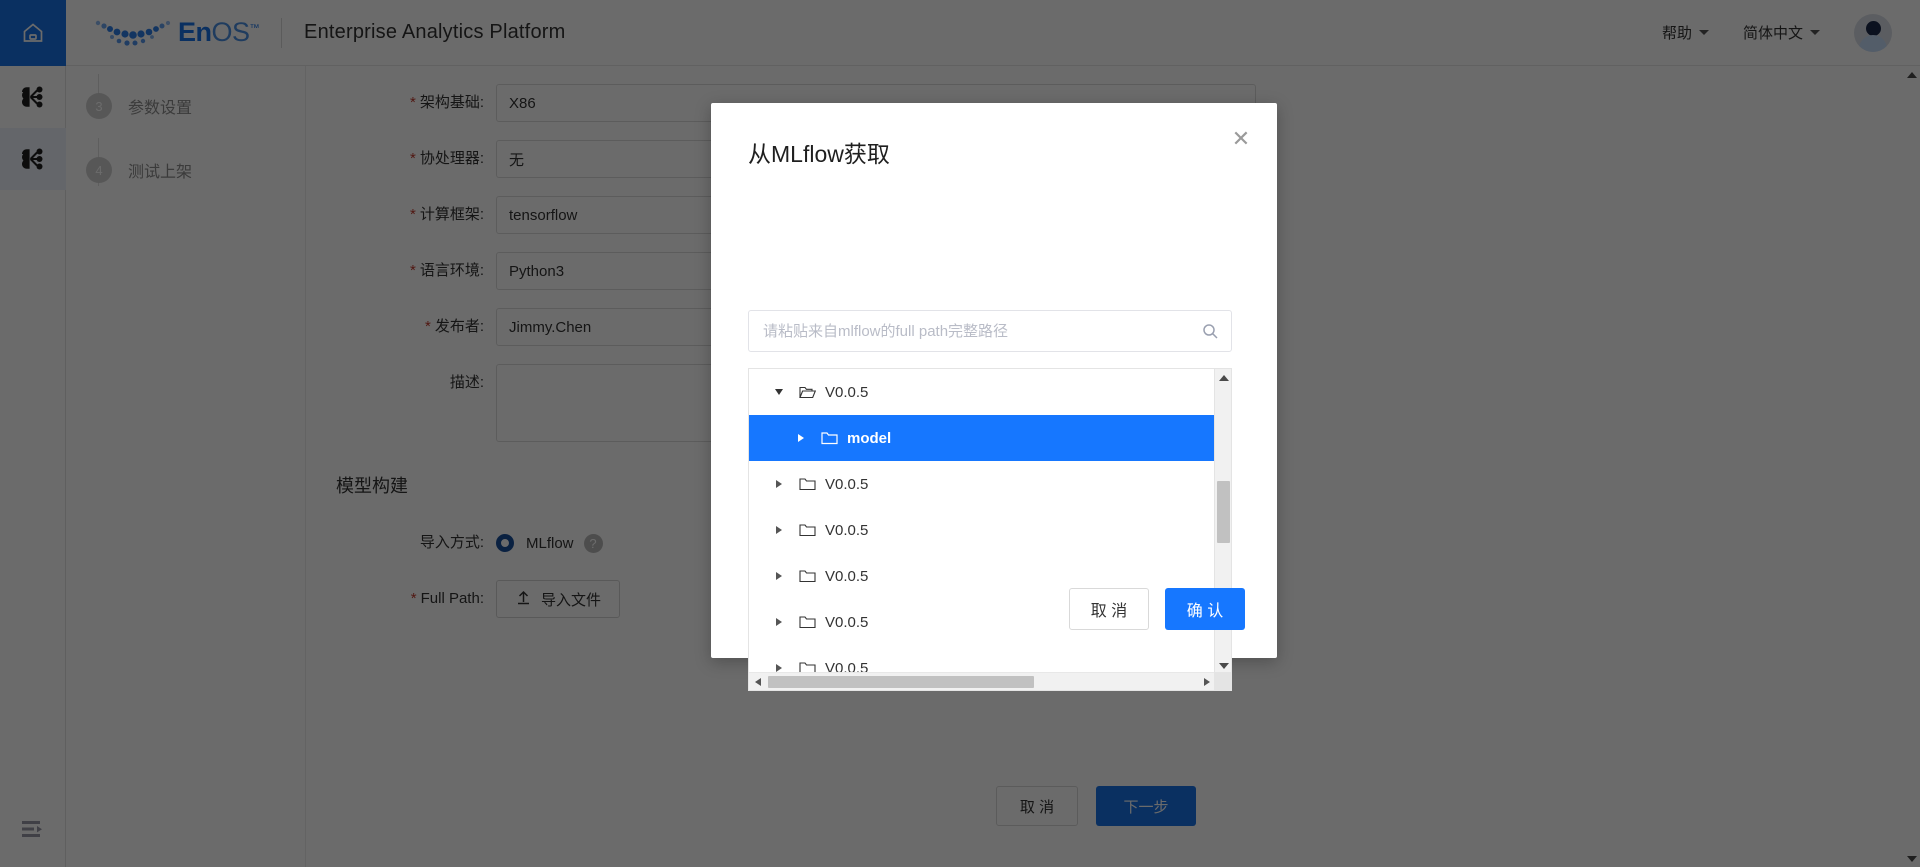  I want to click on folder-open-icon, so click(807, 392).